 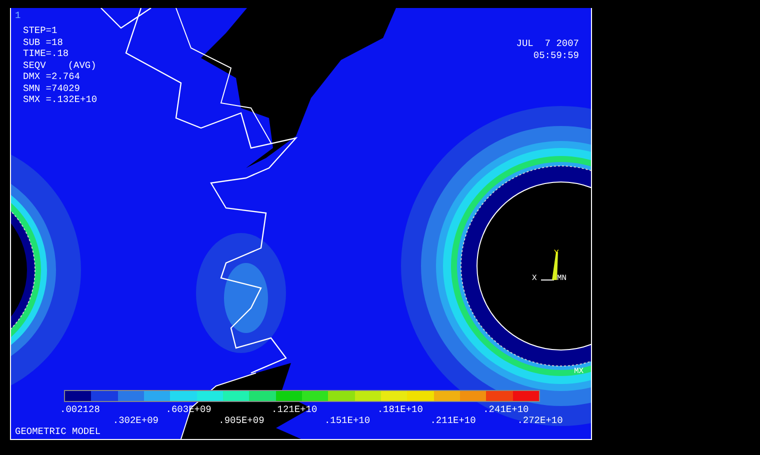 I want to click on legend-value: .272E+10, so click(x=540, y=420).